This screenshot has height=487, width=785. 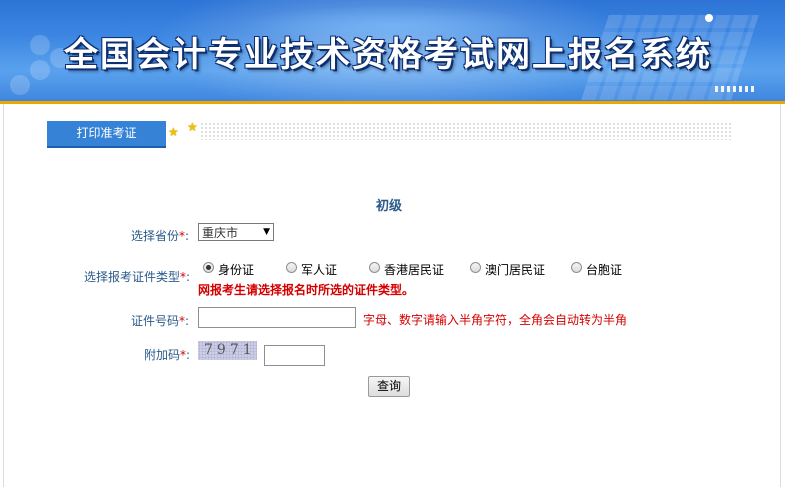 What do you see at coordinates (389, 386) in the screenshot?
I see `query-button: 查询` at bounding box center [389, 386].